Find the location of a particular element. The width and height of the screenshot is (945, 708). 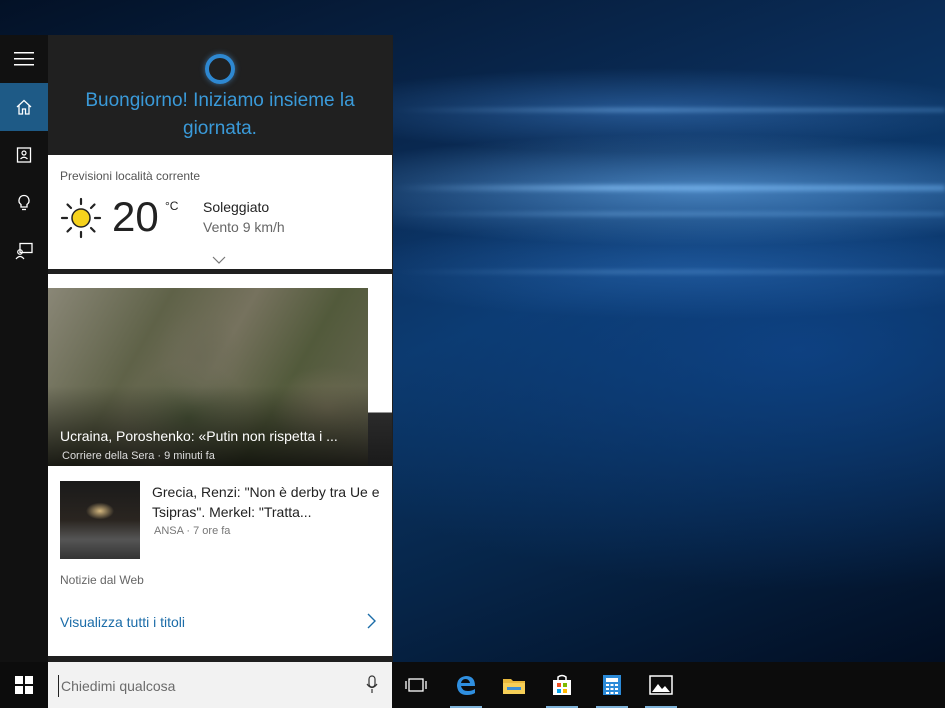

chevron-right-icon is located at coordinates (372, 621).